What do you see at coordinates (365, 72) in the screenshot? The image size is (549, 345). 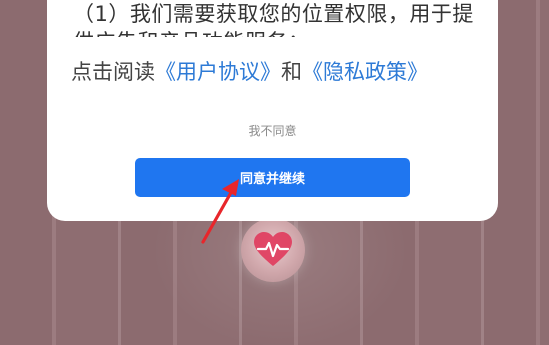 I see `privacy-policy-link: 《隐私政策》` at bounding box center [365, 72].